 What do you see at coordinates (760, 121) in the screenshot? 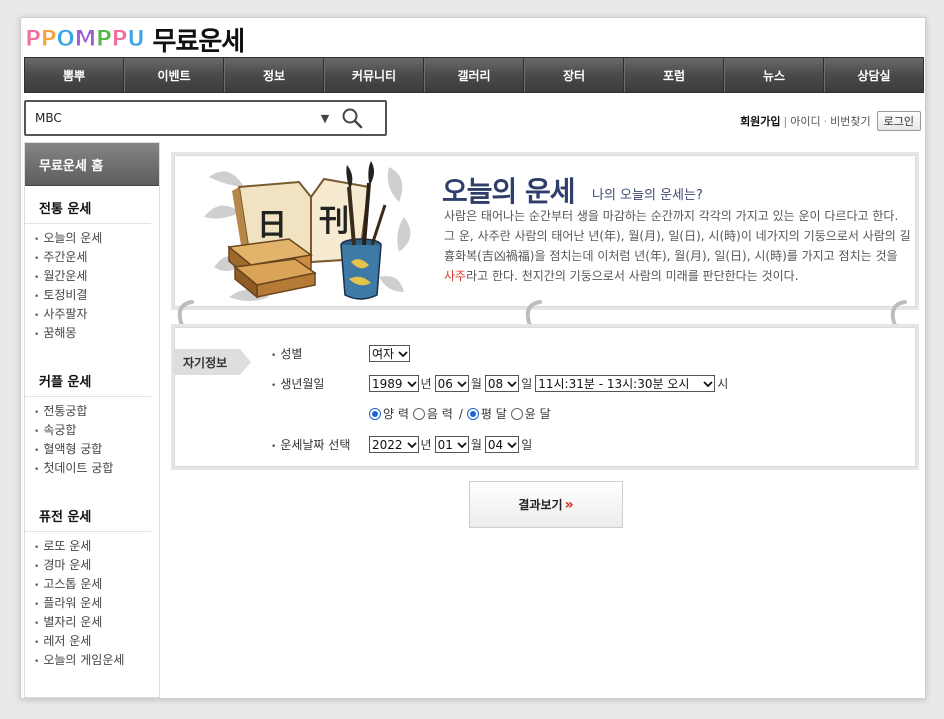
I see `join-link: 회원가입` at bounding box center [760, 121].